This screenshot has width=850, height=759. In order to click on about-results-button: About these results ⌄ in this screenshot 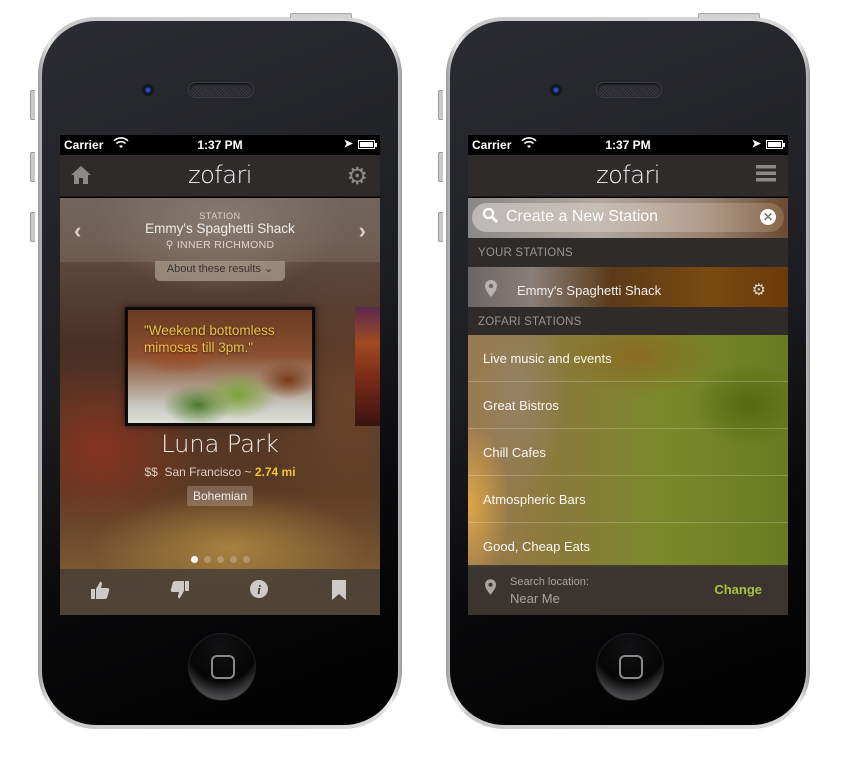, I will do `click(220, 271)`.